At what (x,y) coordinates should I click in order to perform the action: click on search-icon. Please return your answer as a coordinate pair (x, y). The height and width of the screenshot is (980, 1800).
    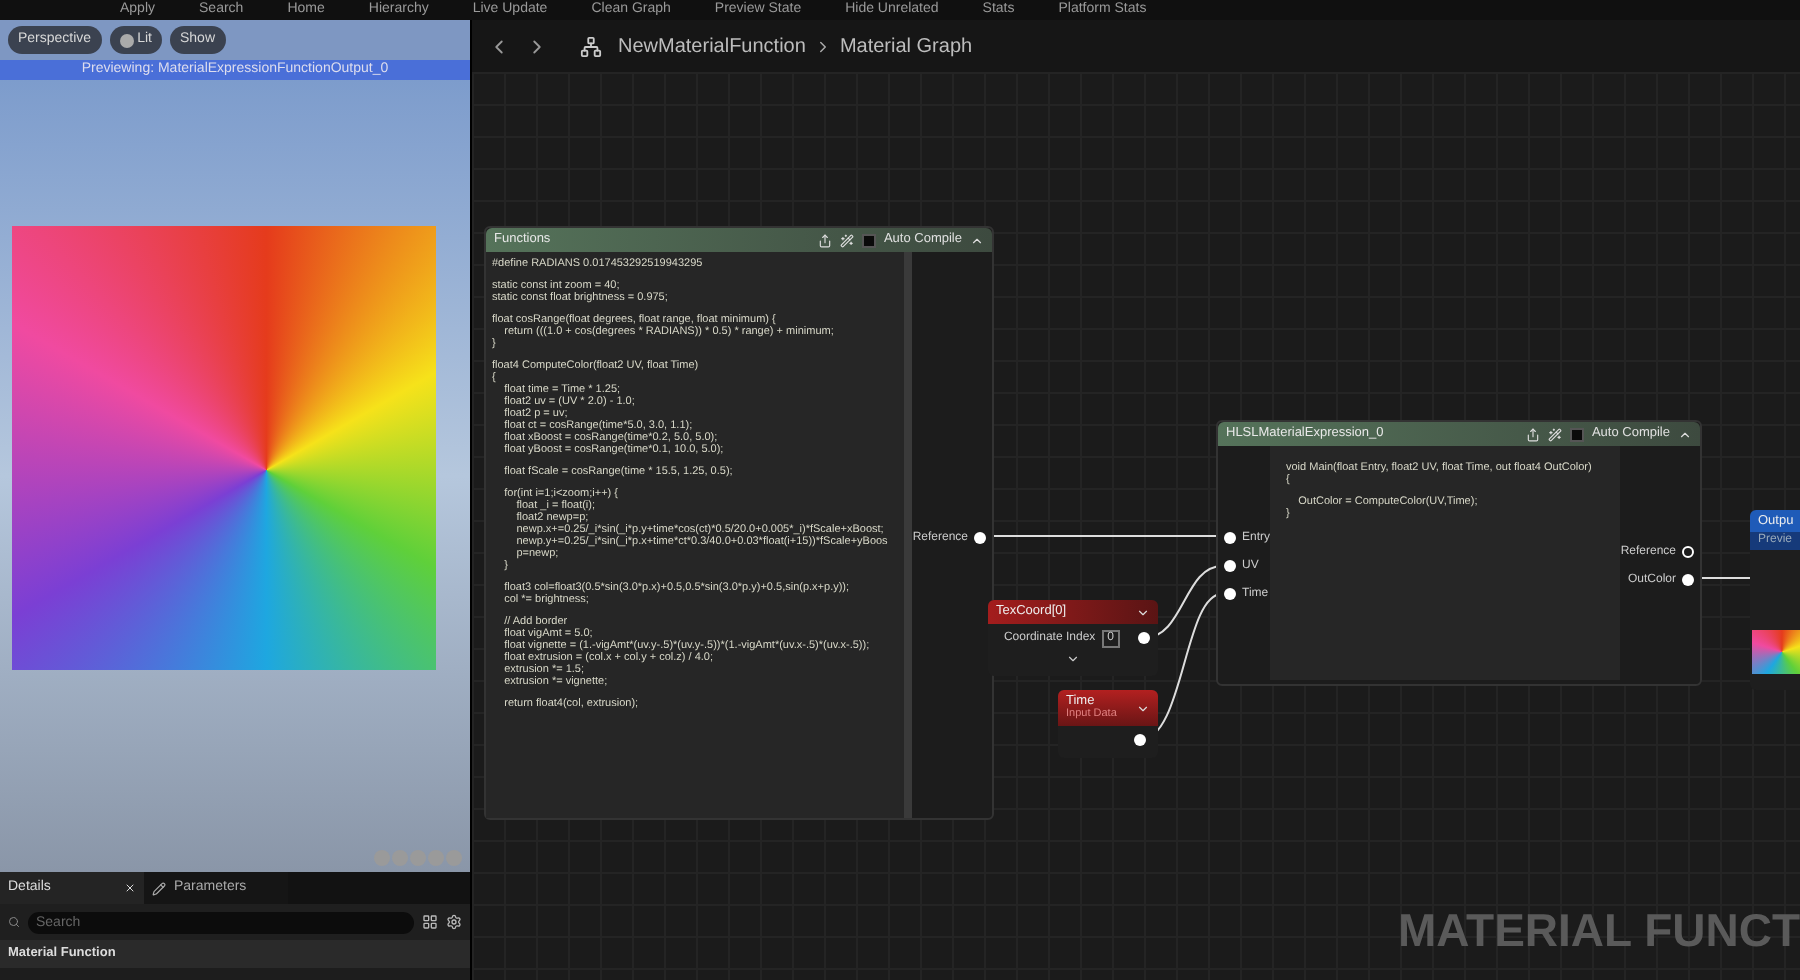
    Looking at the image, I should click on (14, 922).